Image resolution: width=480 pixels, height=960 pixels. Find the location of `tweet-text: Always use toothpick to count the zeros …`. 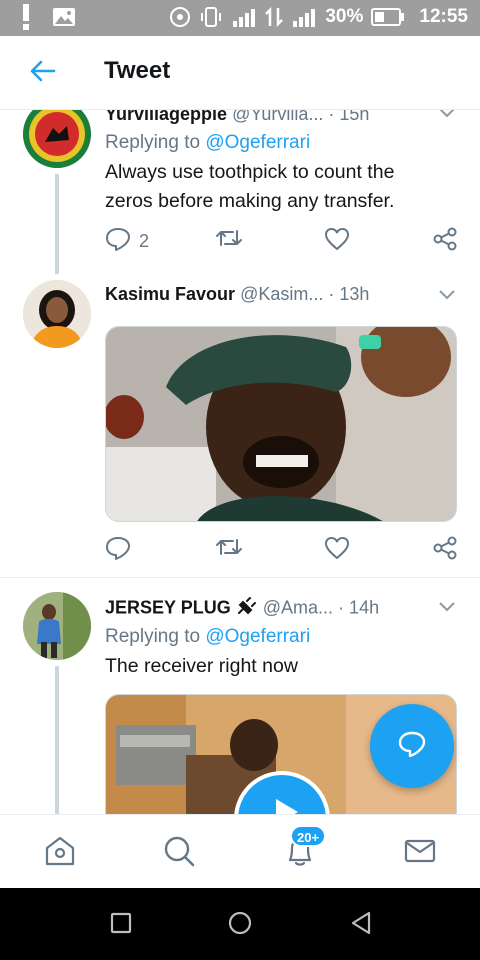

tweet-text: Always use toothpick to count the zeros … is located at coordinates (250, 186).